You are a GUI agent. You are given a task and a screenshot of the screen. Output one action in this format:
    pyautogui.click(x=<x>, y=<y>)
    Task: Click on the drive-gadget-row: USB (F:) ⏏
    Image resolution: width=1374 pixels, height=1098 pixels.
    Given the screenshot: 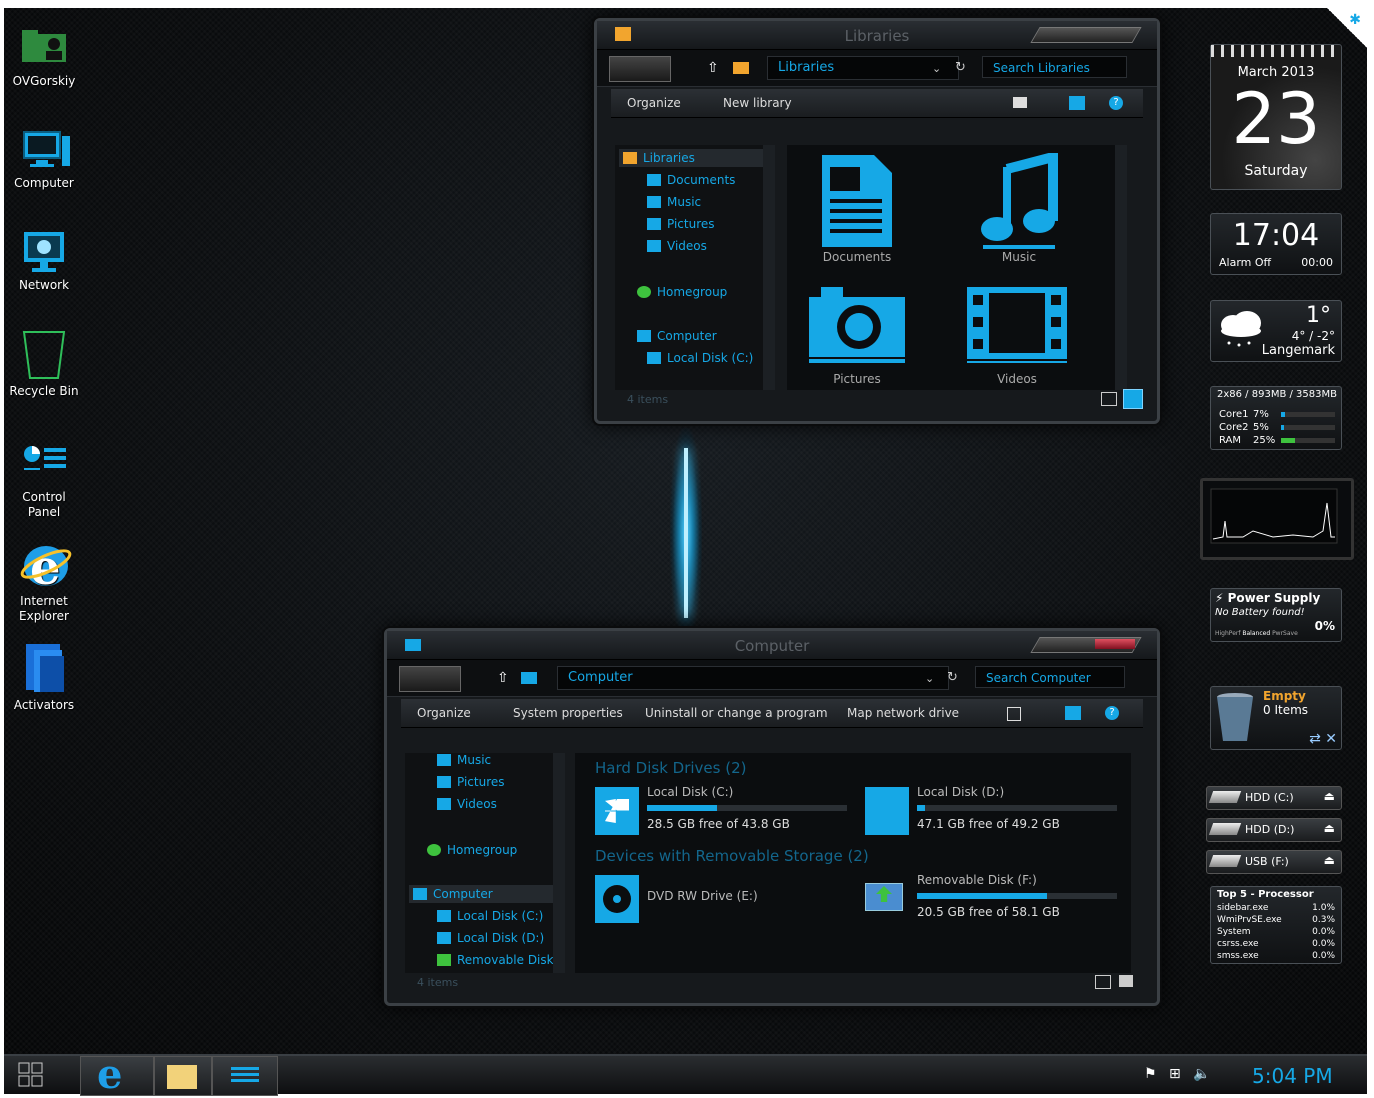 What is the action you would take?
    pyautogui.click(x=1274, y=862)
    